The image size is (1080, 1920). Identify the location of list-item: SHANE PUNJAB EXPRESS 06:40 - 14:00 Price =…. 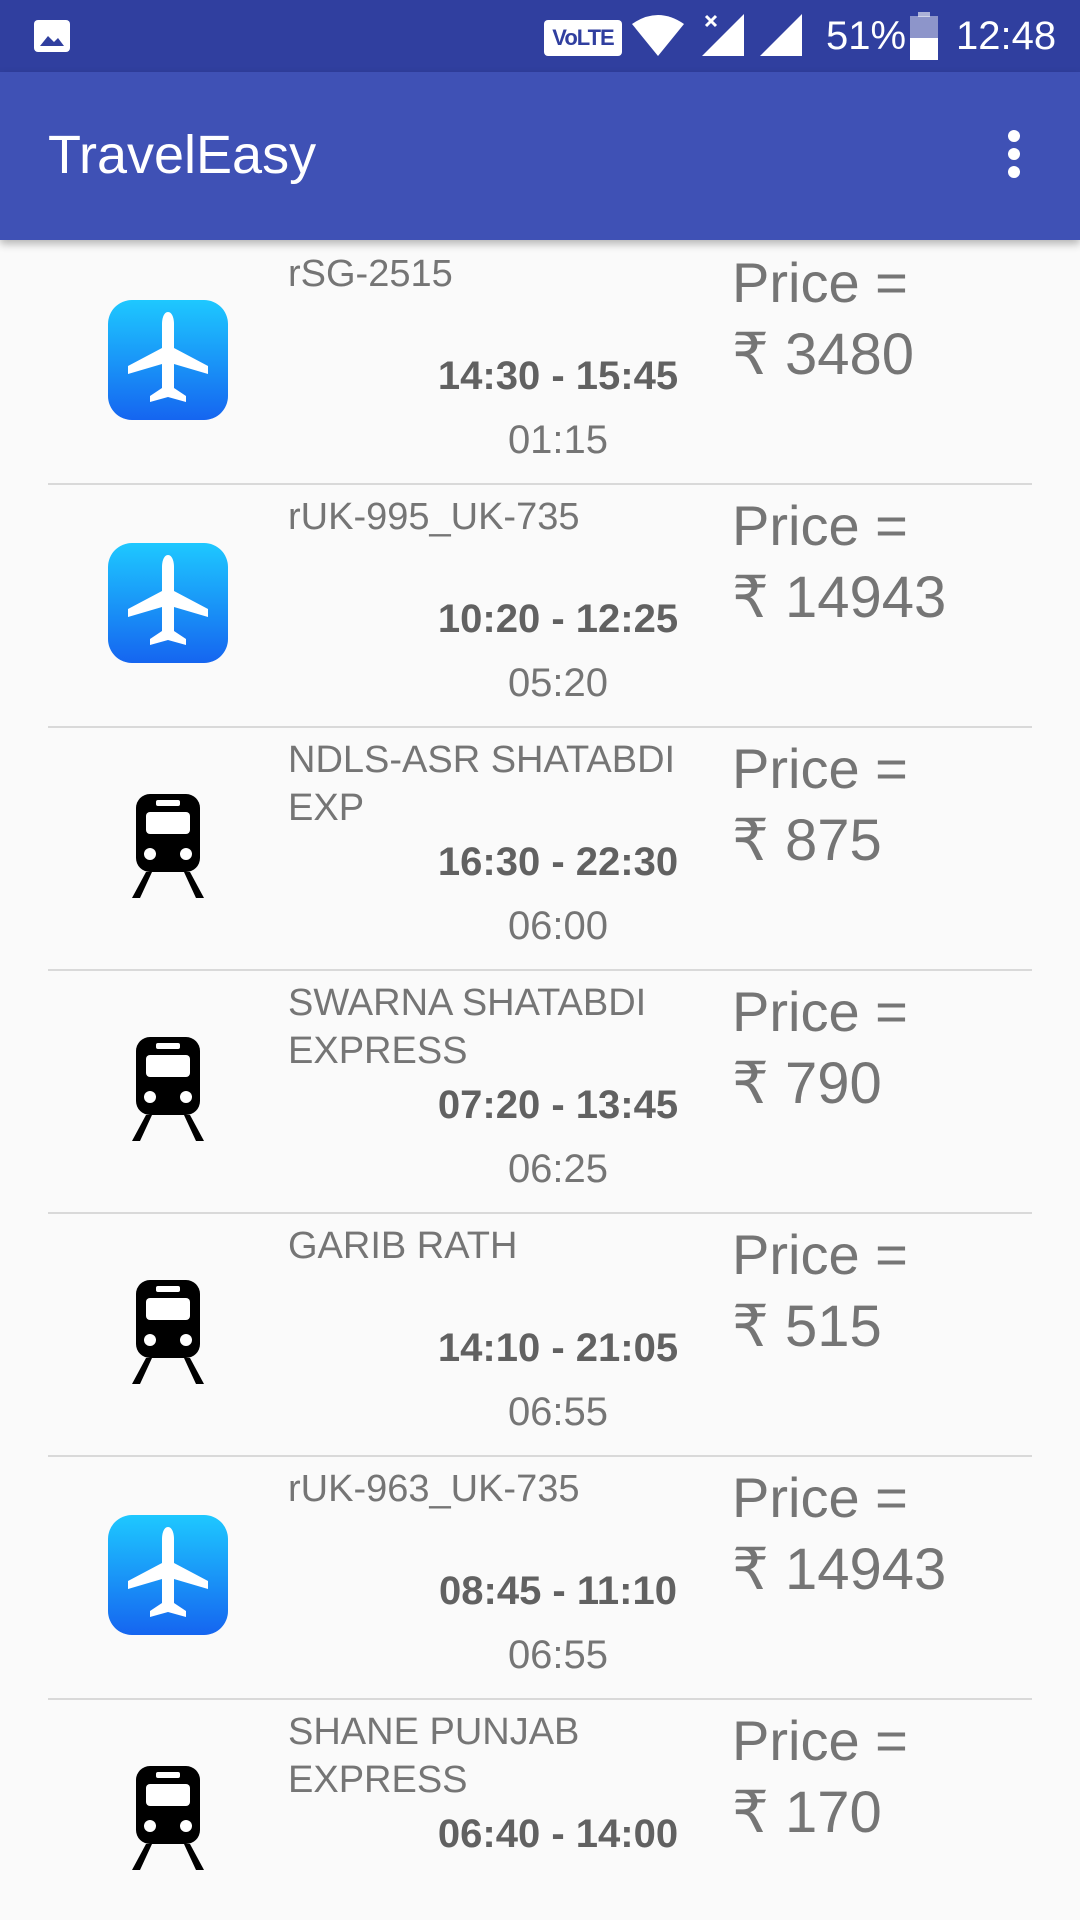
(540, 1785).